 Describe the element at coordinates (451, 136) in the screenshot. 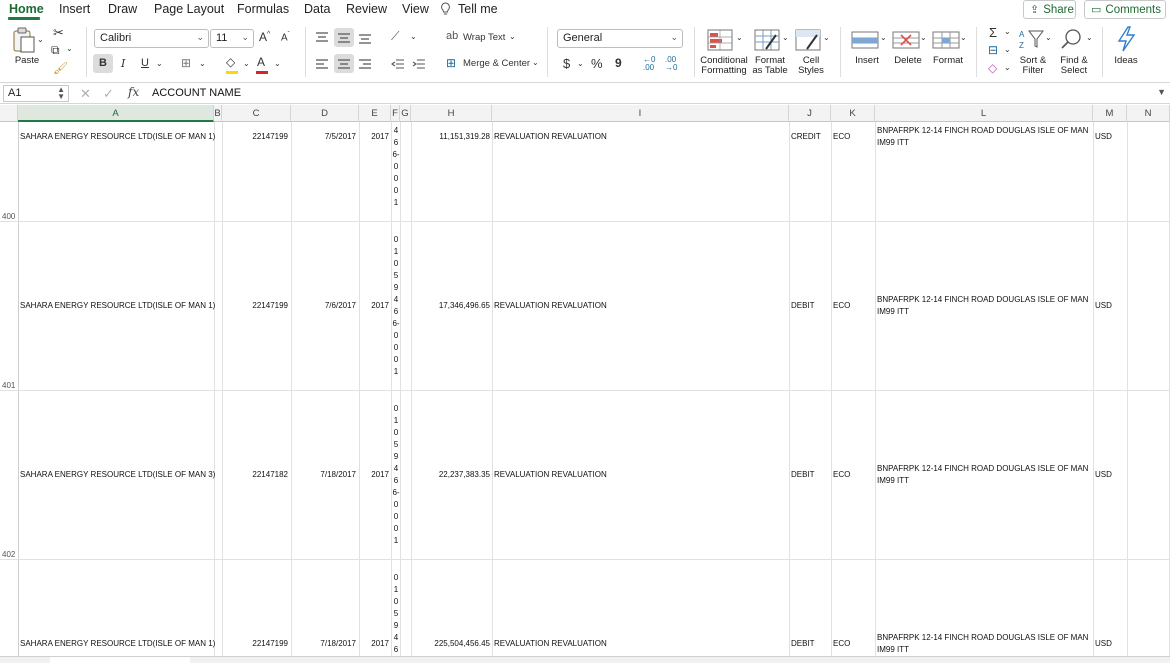

I see `amount-cell: 11,151,319.28` at that location.